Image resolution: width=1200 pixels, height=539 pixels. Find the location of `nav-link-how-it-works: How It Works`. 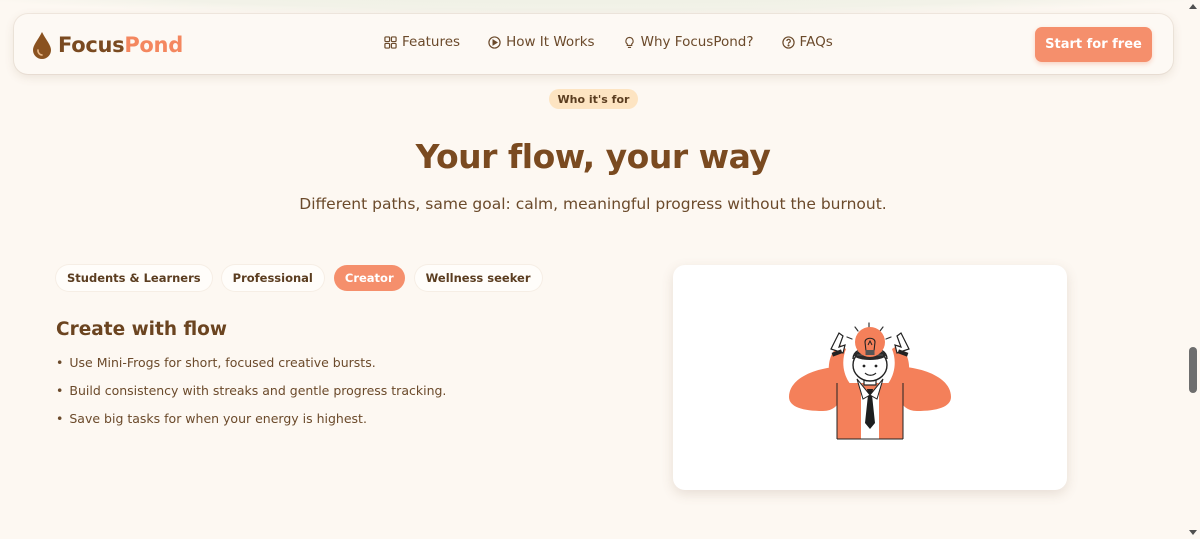

nav-link-how-it-works: How It Works is located at coordinates (541, 42).